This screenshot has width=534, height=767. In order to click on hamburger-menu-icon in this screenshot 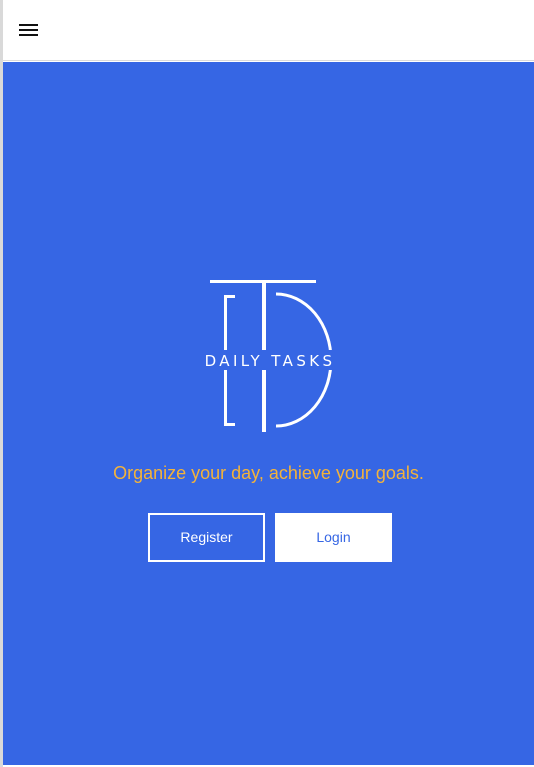, I will do `click(28, 29)`.